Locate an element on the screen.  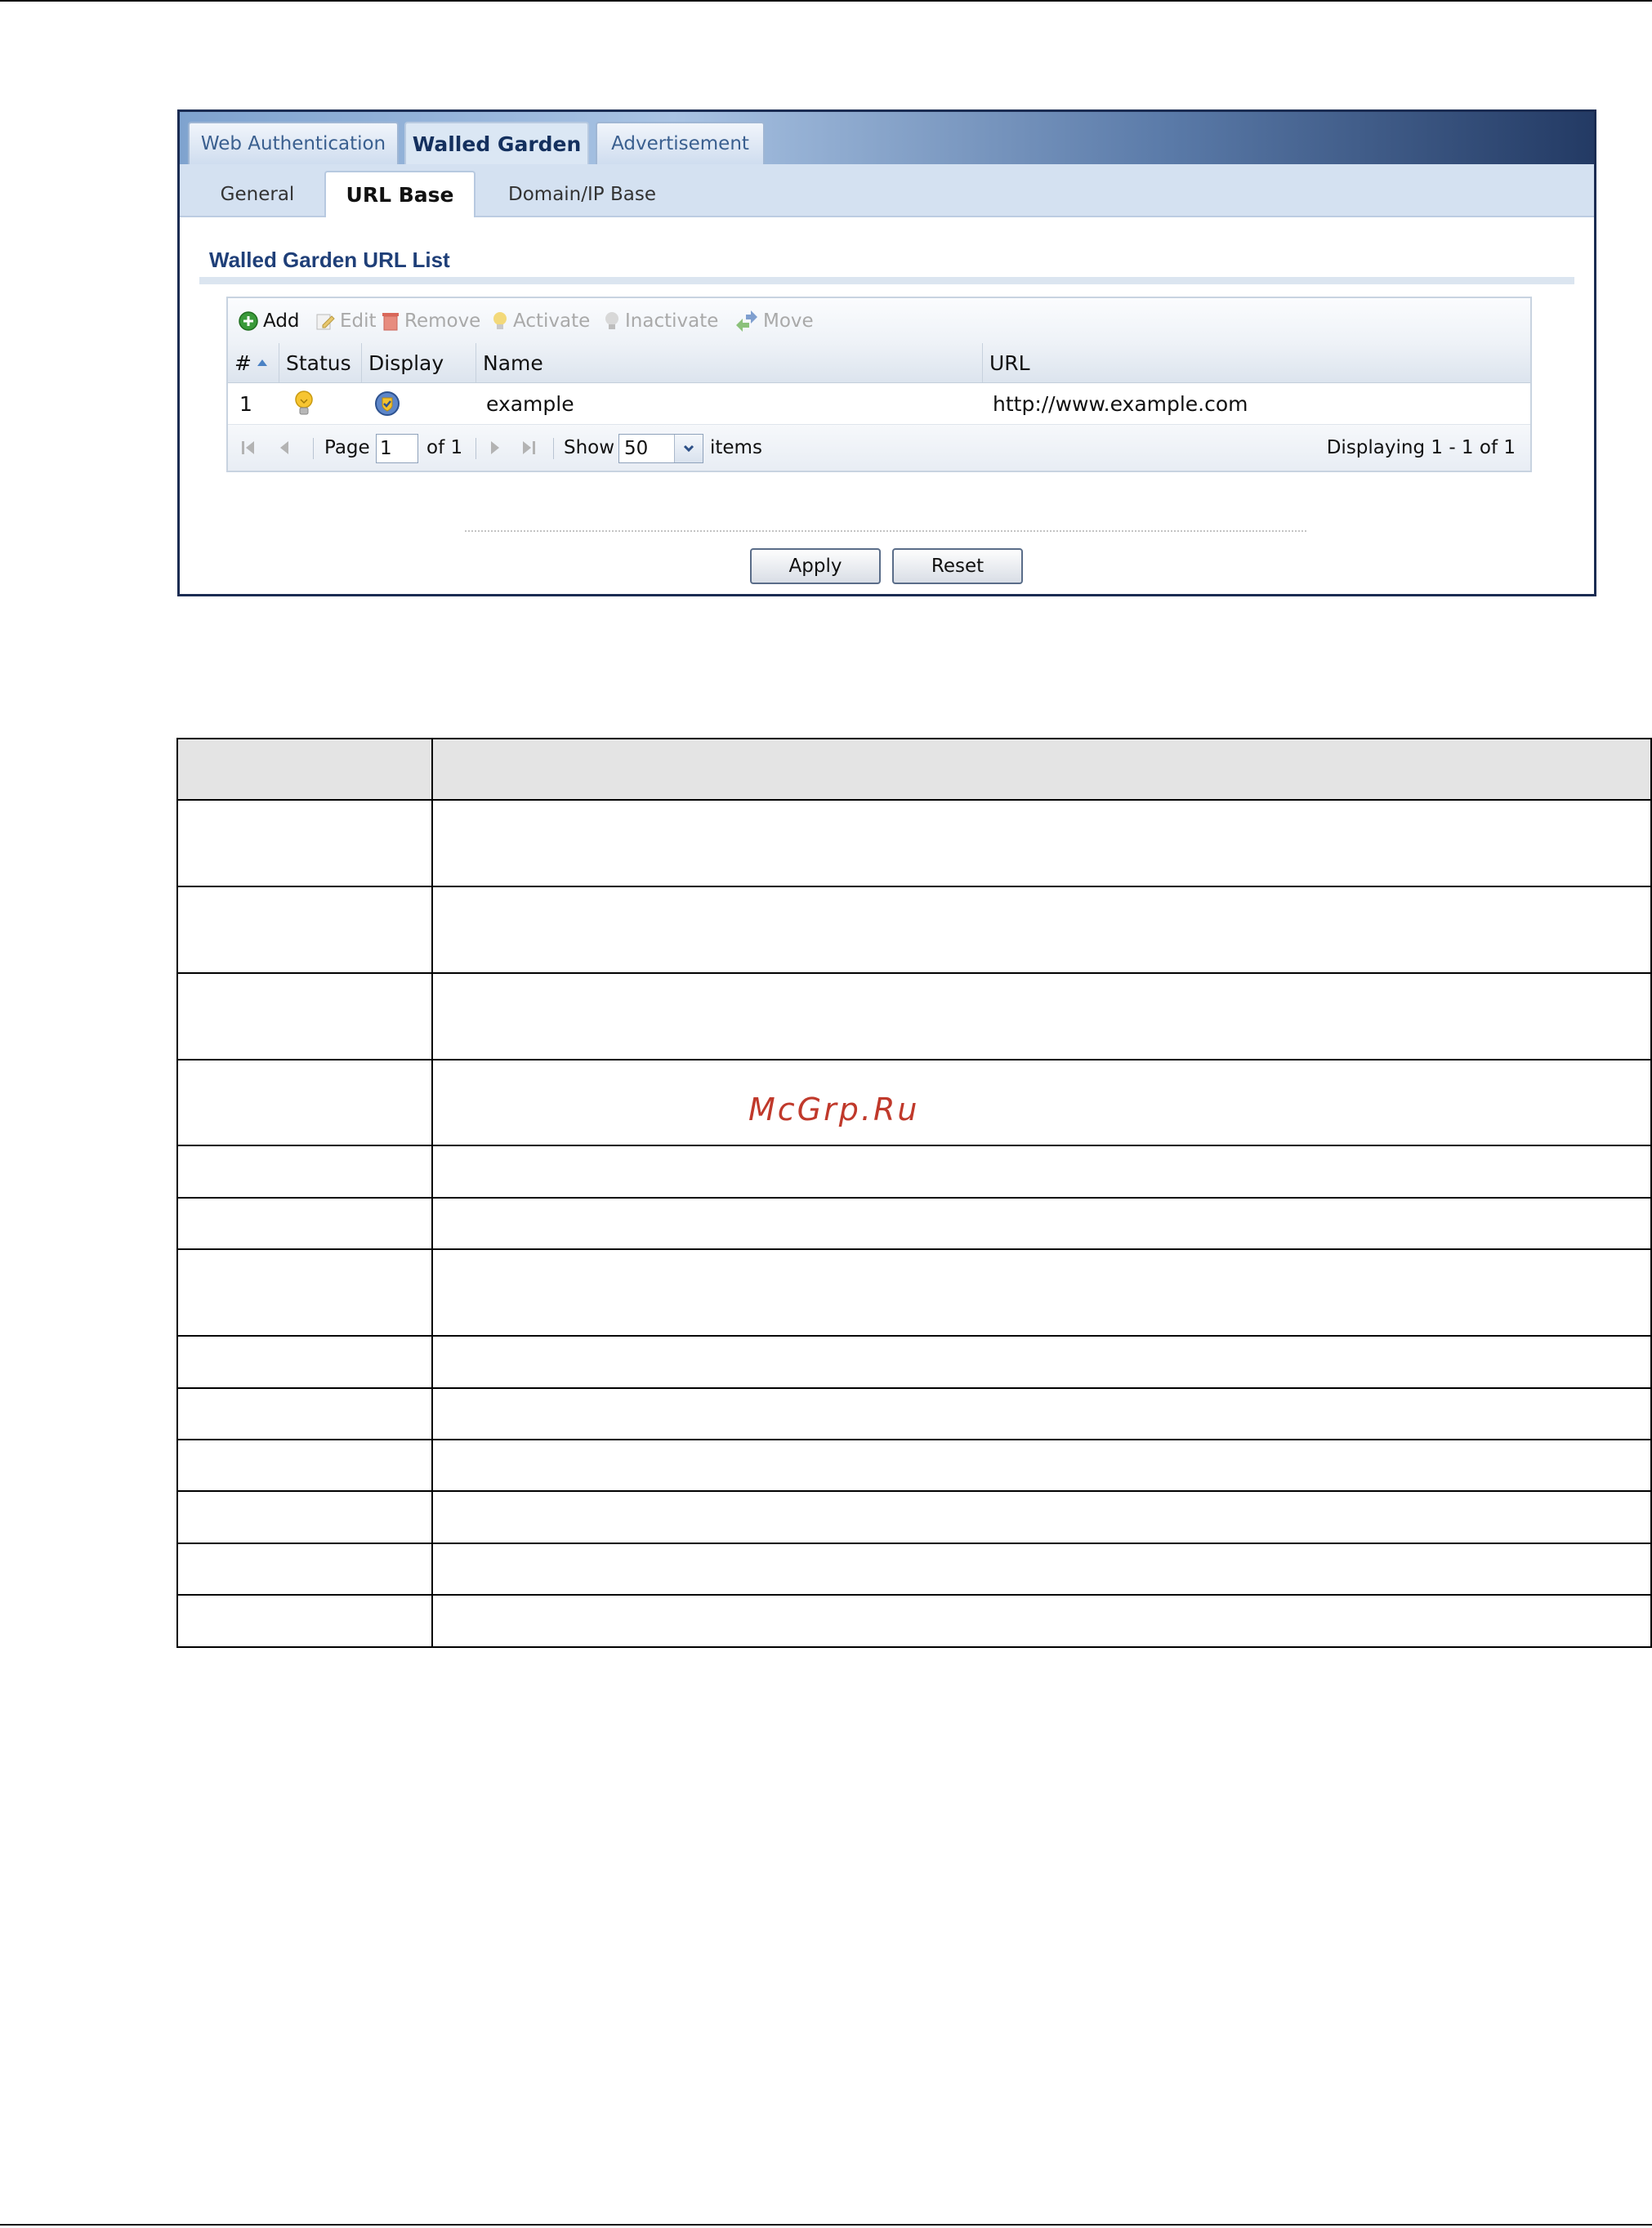
move-label: Move is located at coordinates (788, 321).